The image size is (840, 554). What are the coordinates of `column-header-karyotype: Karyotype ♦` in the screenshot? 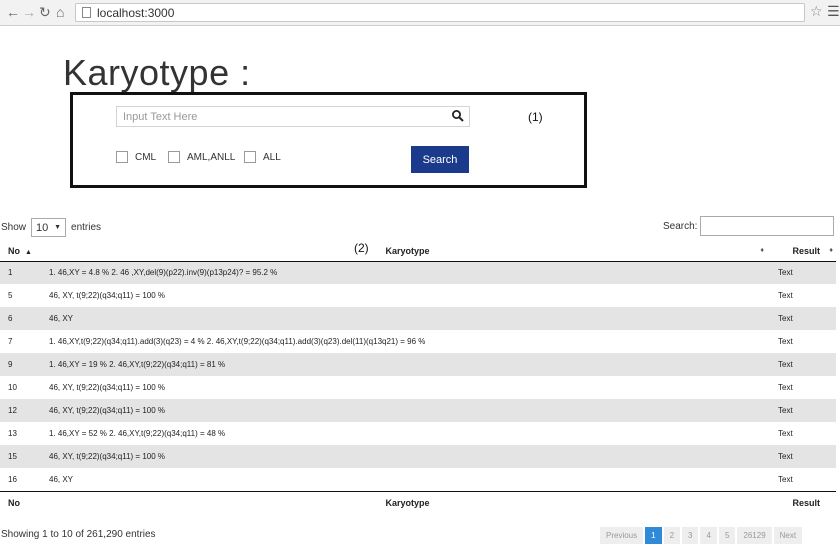 It's located at (407, 251).